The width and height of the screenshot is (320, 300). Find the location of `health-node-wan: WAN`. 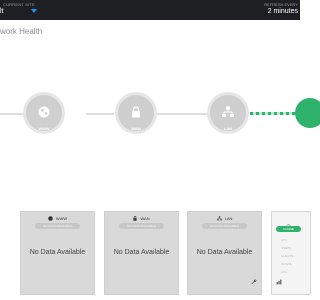

health-node-wan: WAN is located at coordinates (136, 113).